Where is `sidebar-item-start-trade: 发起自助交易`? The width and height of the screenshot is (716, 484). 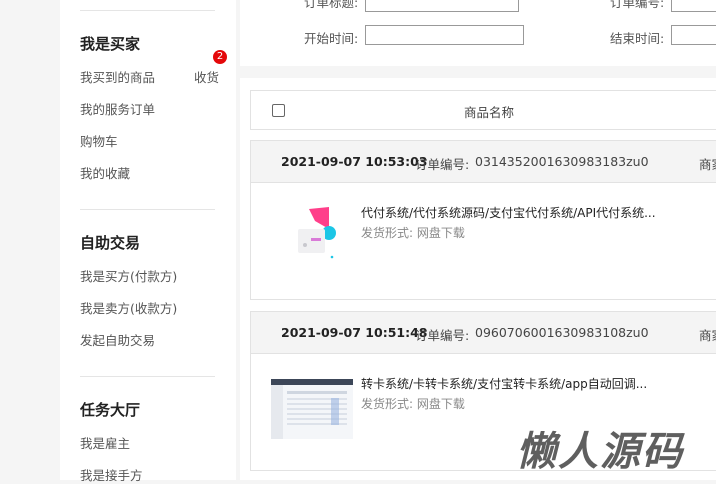 sidebar-item-start-trade: 发起自助交易 is located at coordinates (117, 339).